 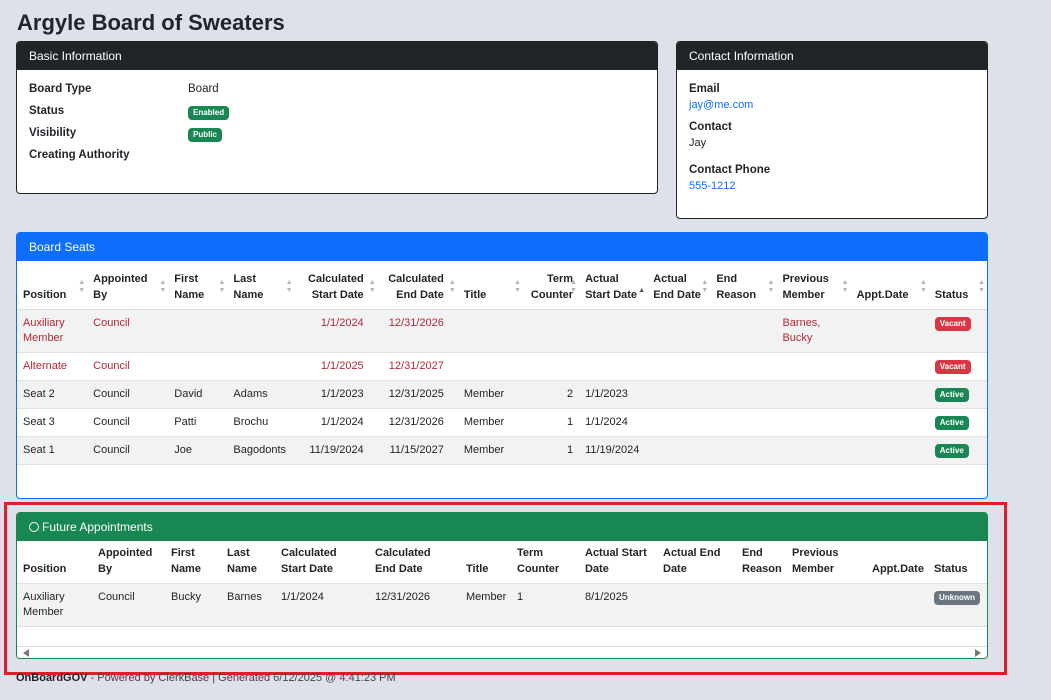 I want to click on column-header-position: Position ▲ ▼, so click(x=52, y=288).